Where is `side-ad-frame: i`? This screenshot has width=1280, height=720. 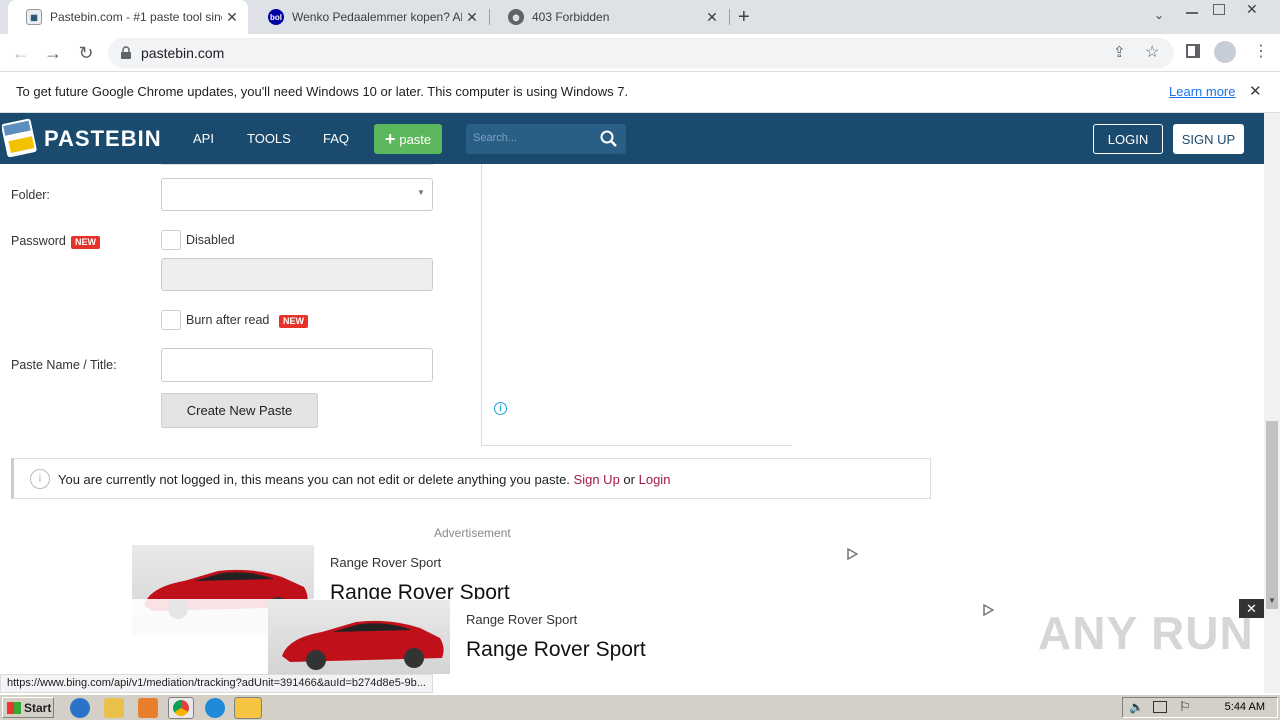 side-ad-frame: i is located at coordinates (636, 305).